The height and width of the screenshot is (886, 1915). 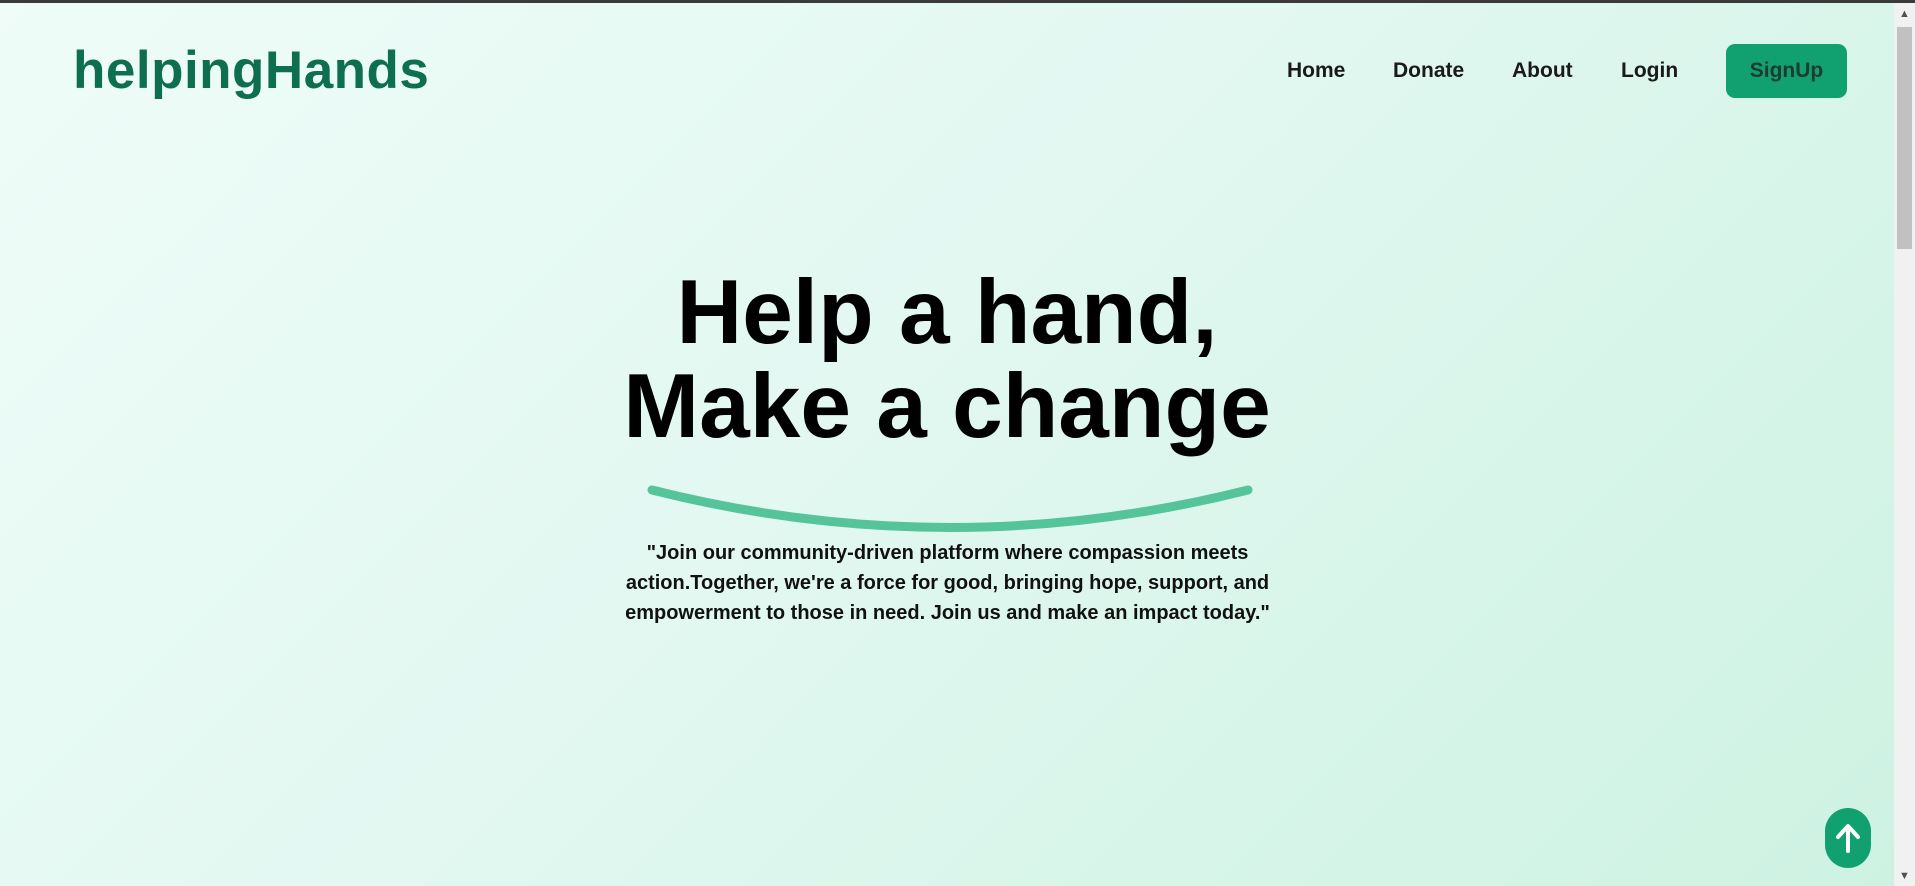 I want to click on scroll-up-arrow-icon: ▲, so click(x=1904, y=13).